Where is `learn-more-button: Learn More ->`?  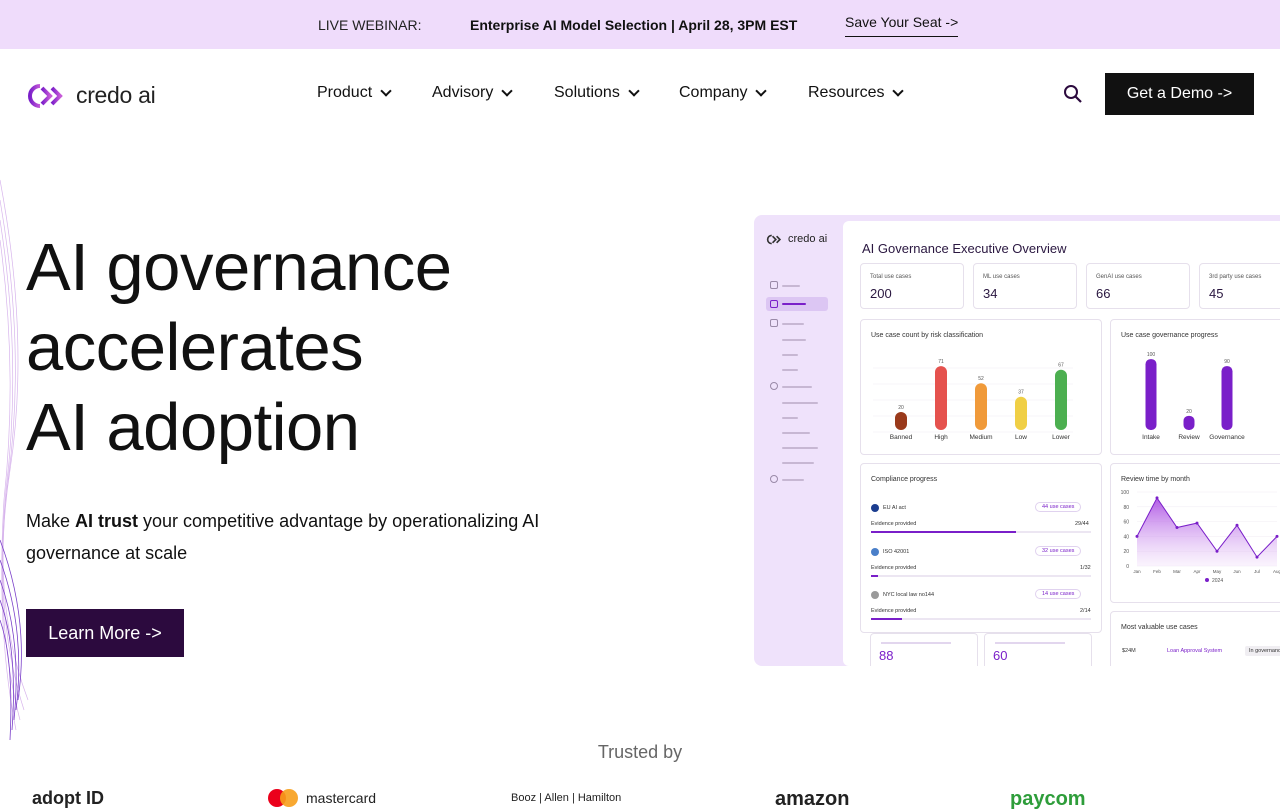
learn-more-button: Learn More -> is located at coordinates (105, 633).